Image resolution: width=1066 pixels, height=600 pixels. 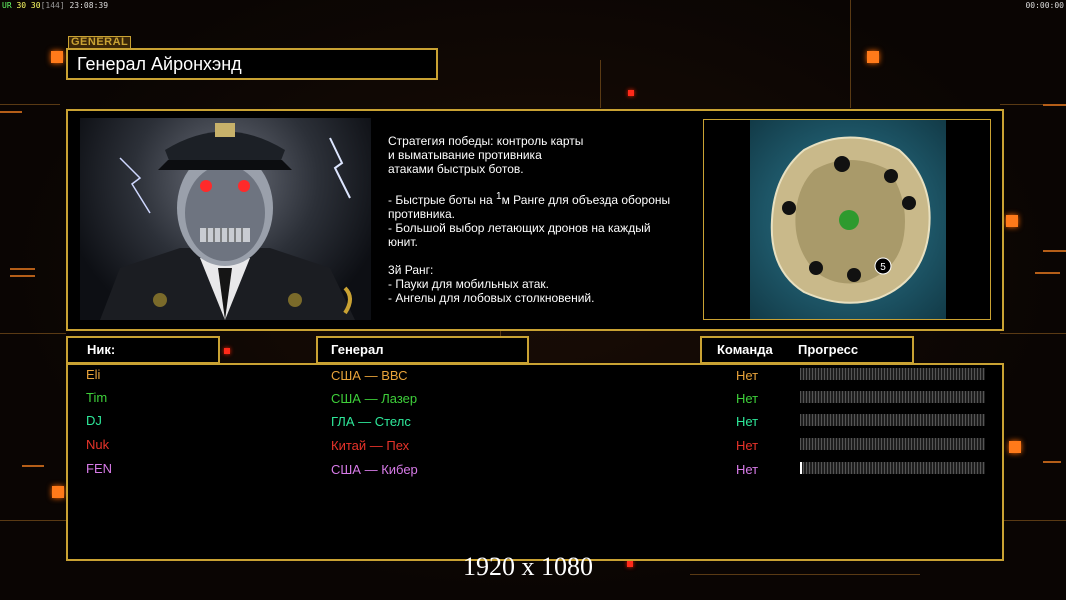 What do you see at coordinates (28, 5) in the screenshot?
I see `status-values: 30 30` at bounding box center [28, 5].